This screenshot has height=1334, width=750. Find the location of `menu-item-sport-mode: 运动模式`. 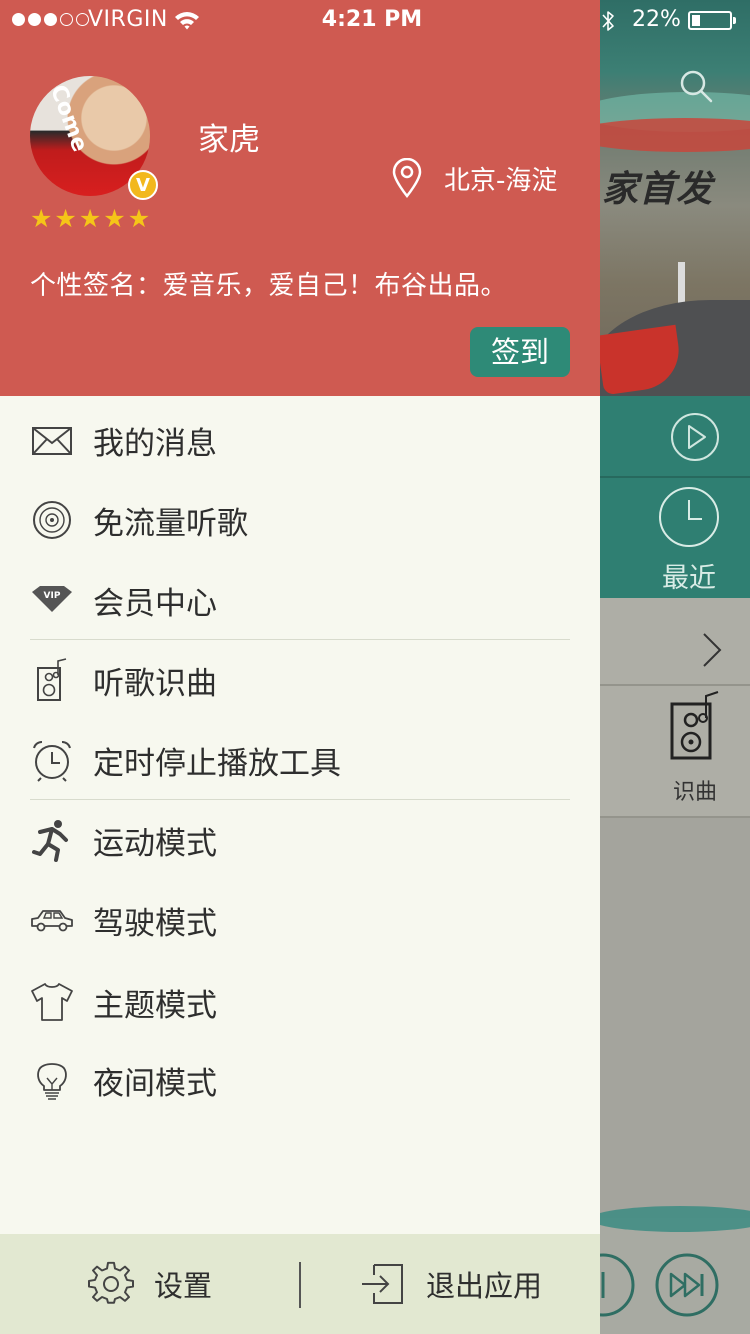

menu-item-sport-mode: 运动模式 is located at coordinates (300, 840).